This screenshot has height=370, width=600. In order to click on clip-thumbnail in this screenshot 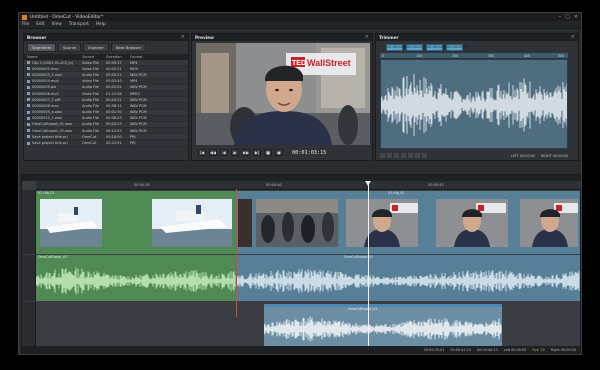, I will do `click(297, 223)`.